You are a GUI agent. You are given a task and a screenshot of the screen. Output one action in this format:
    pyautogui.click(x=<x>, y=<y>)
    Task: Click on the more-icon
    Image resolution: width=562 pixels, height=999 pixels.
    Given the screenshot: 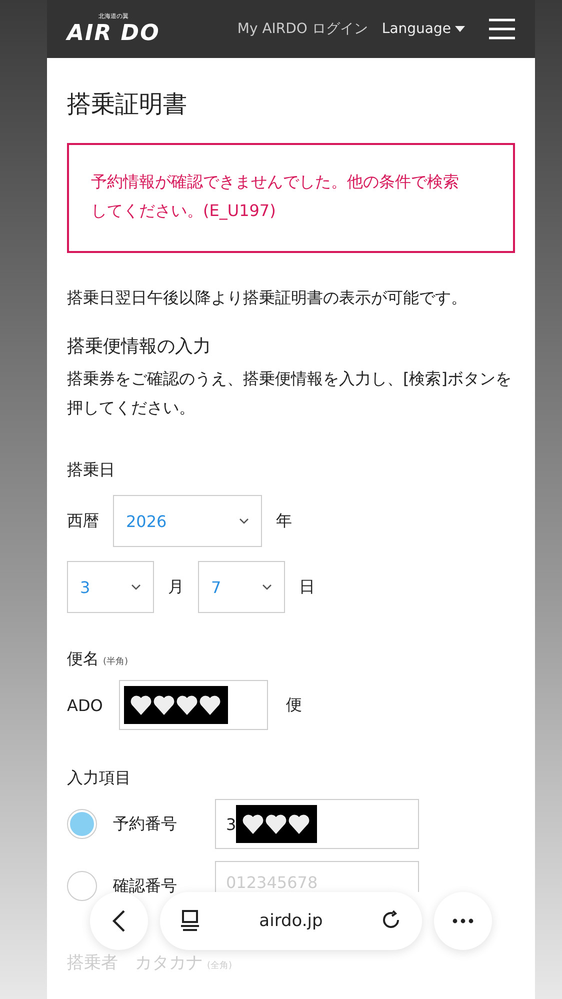 What is the action you would take?
    pyautogui.click(x=463, y=921)
    